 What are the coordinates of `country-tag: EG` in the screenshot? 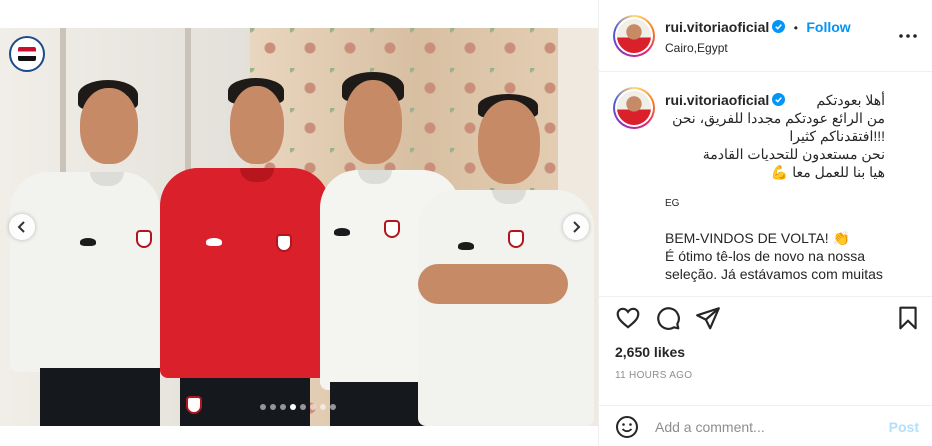 It's located at (672, 203).